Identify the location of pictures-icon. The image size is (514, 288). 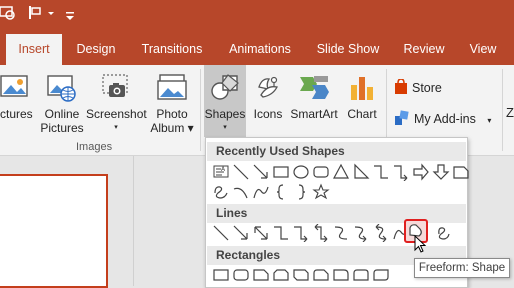
(15, 88).